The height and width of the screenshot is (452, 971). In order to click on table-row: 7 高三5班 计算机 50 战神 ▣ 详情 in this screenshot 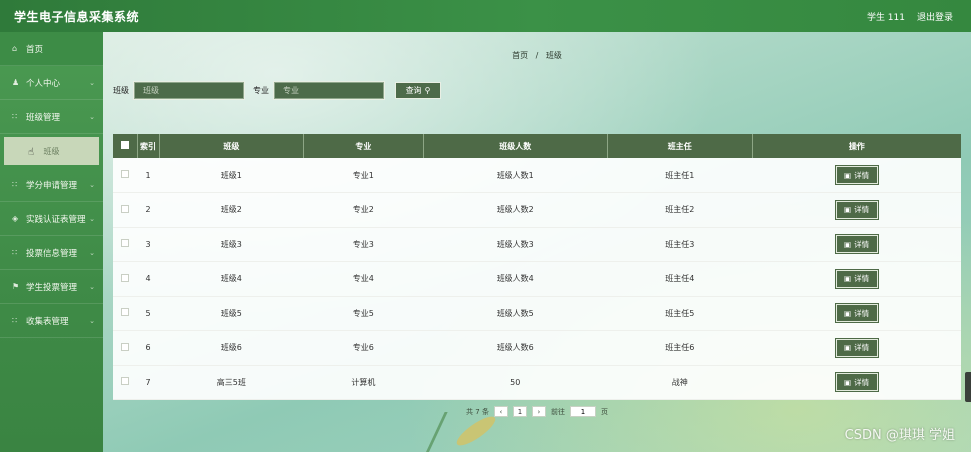, I will do `click(537, 382)`.